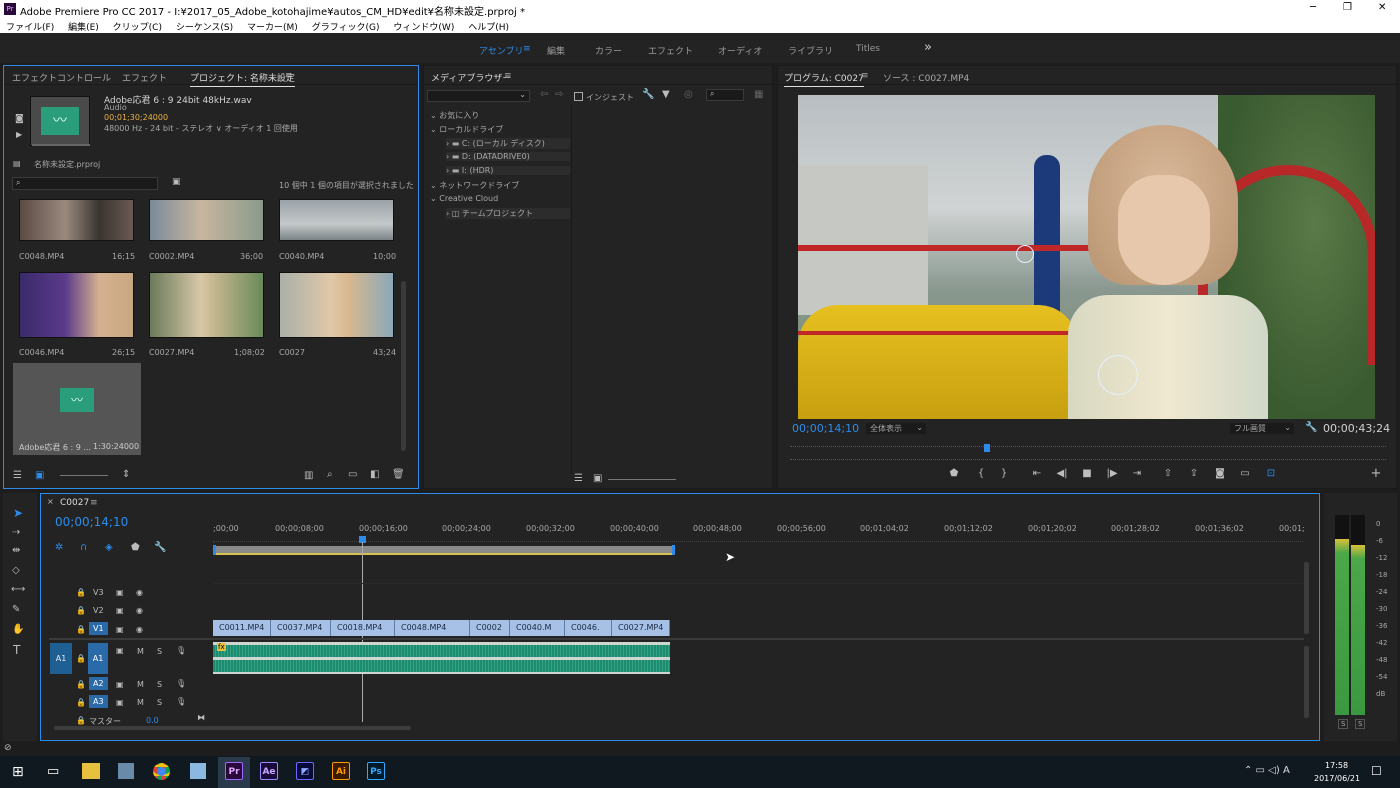  Describe the element at coordinates (76, 220) in the screenshot. I see `clip-thumb-c0048` at that location.